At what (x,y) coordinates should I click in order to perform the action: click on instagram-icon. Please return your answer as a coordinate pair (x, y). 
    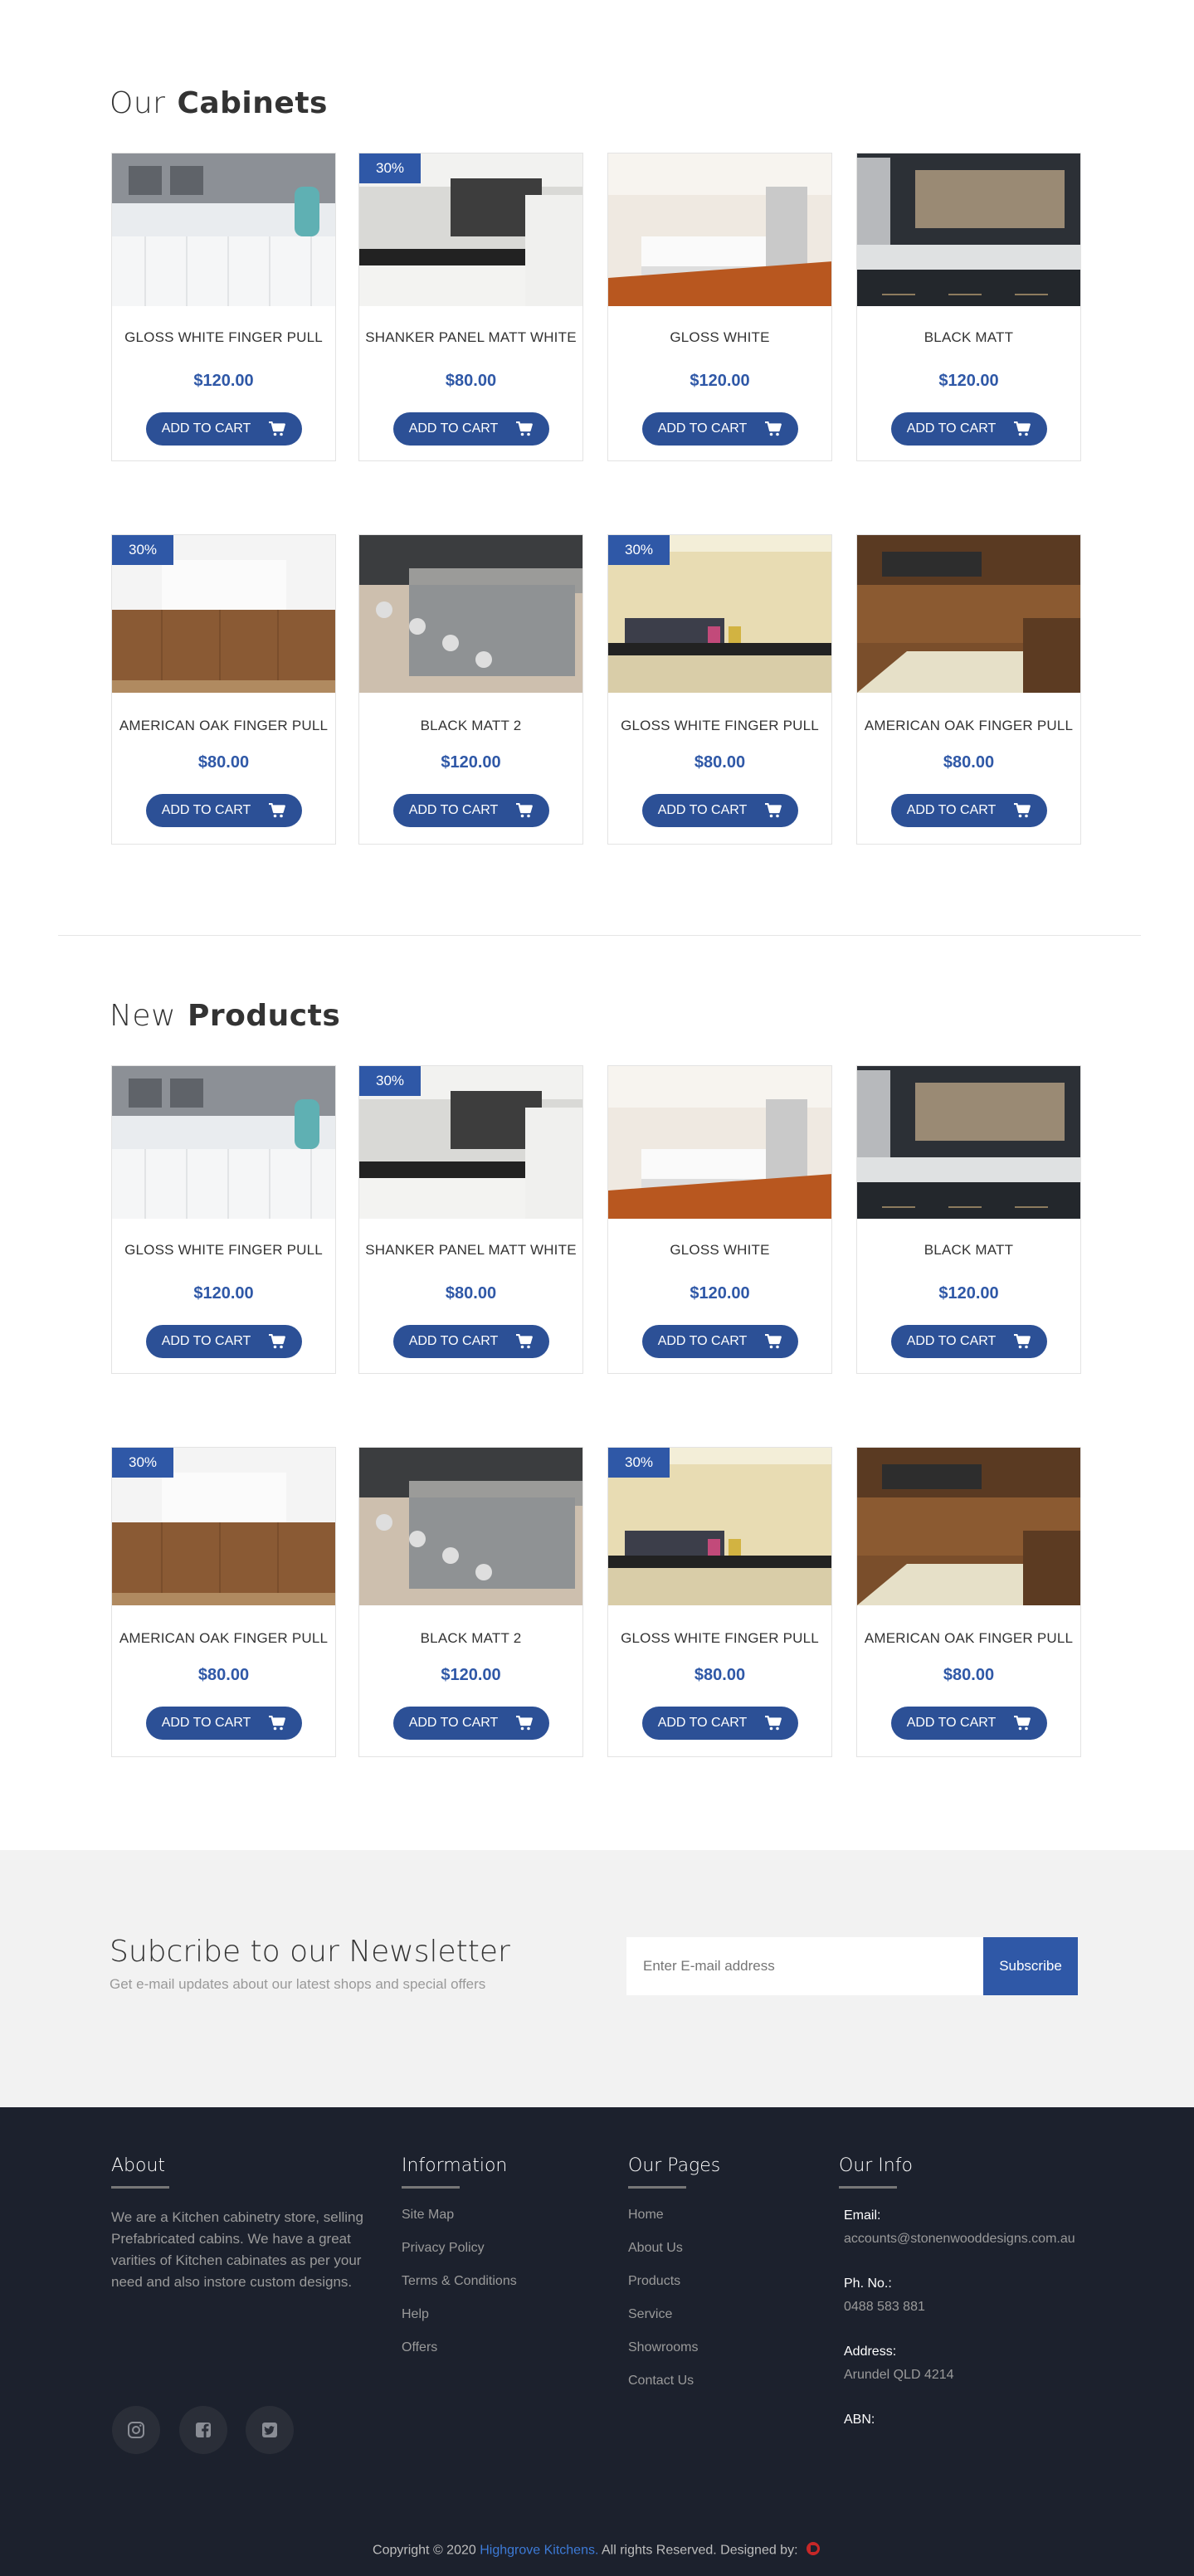
    Looking at the image, I should click on (136, 2430).